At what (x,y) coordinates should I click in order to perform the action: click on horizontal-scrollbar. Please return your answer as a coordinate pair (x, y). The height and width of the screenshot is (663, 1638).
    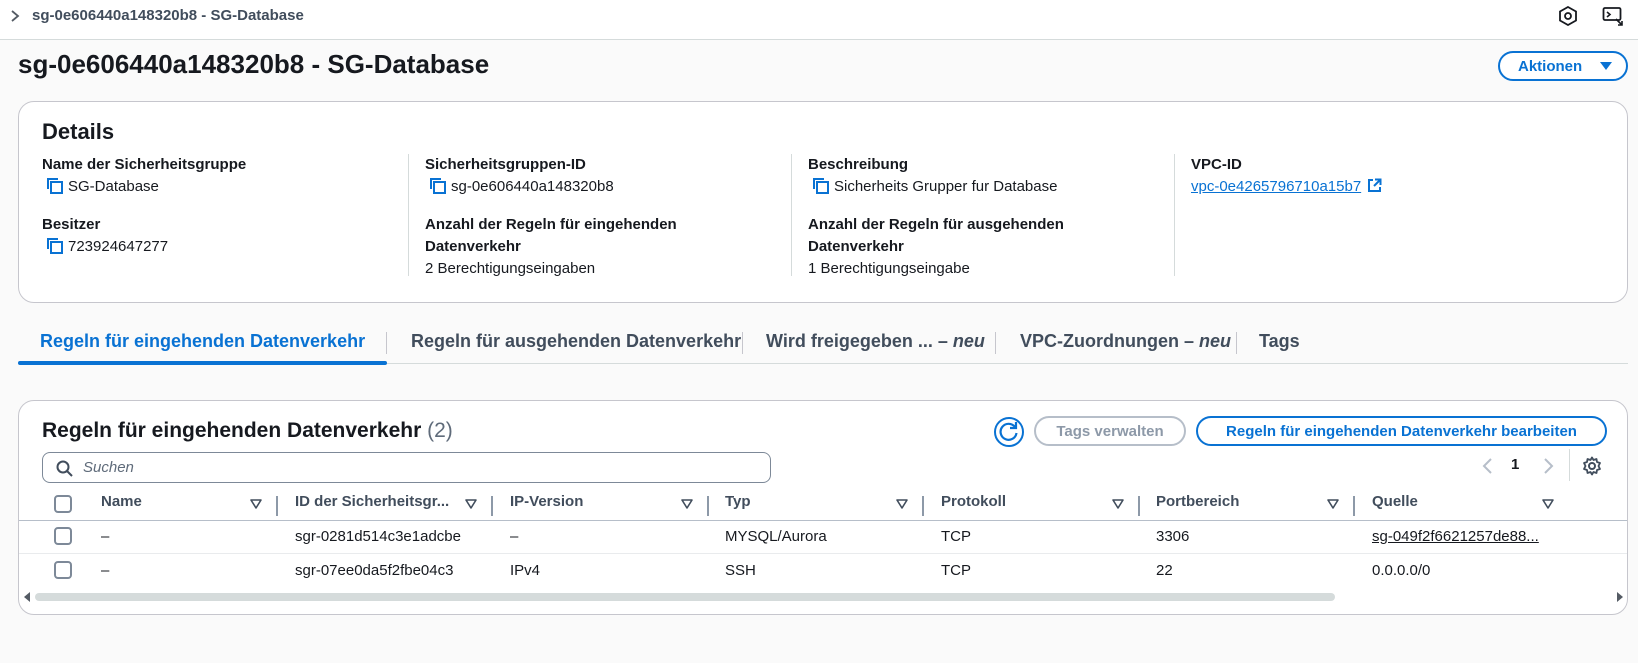
    Looking at the image, I should click on (685, 597).